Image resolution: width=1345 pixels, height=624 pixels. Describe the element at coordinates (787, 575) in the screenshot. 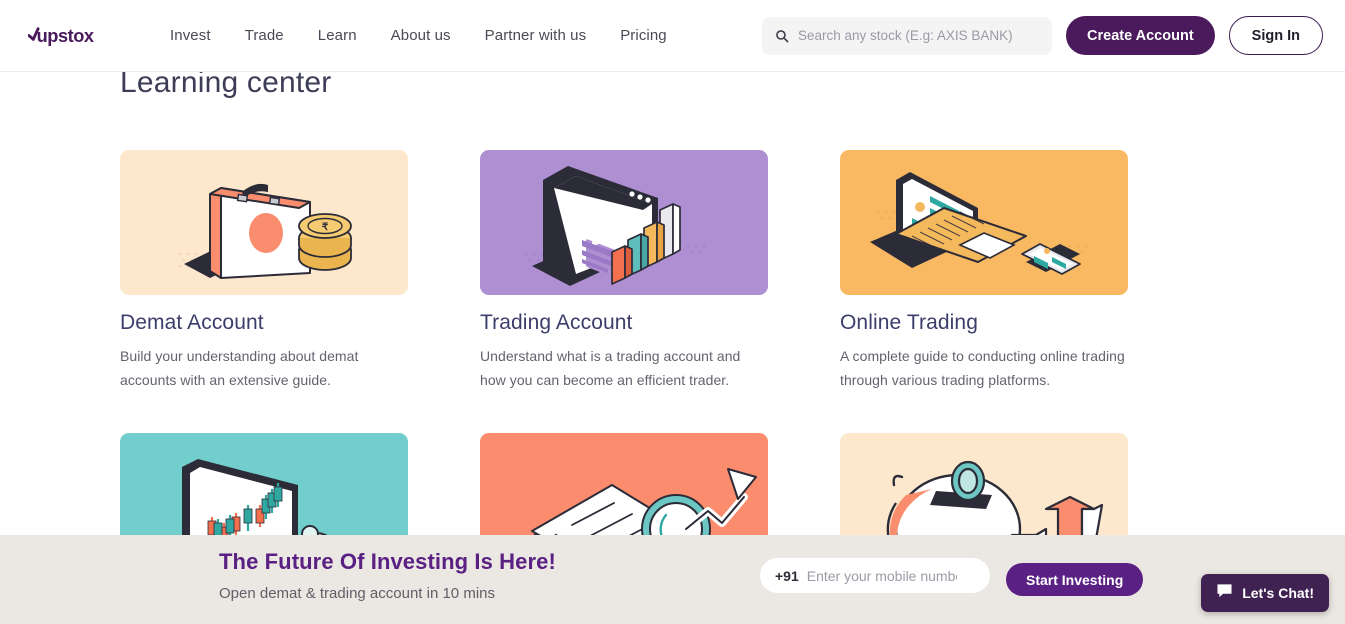

I see `country-code-label: +91` at that location.